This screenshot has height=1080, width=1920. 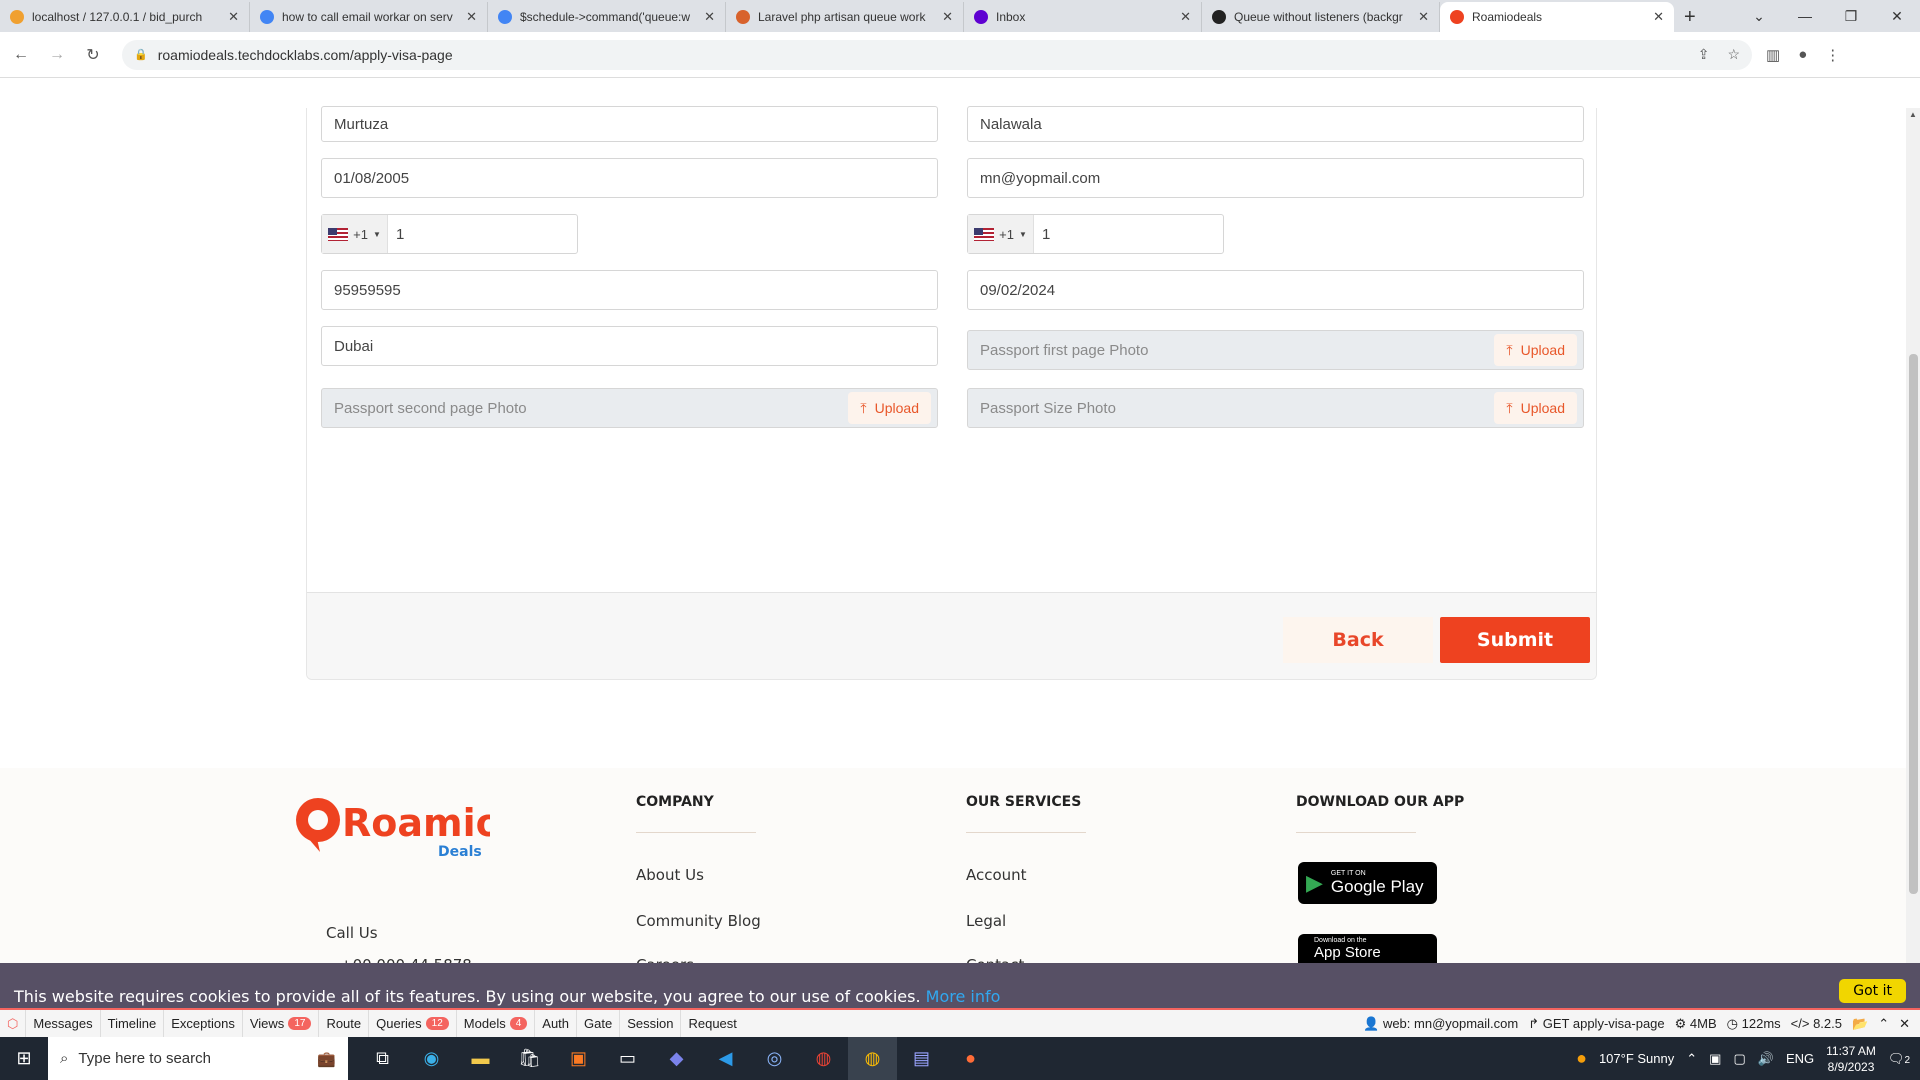 What do you see at coordinates (1739, 1059) in the screenshot?
I see `network-icon: ▢` at bounding box center [1739, 1059].